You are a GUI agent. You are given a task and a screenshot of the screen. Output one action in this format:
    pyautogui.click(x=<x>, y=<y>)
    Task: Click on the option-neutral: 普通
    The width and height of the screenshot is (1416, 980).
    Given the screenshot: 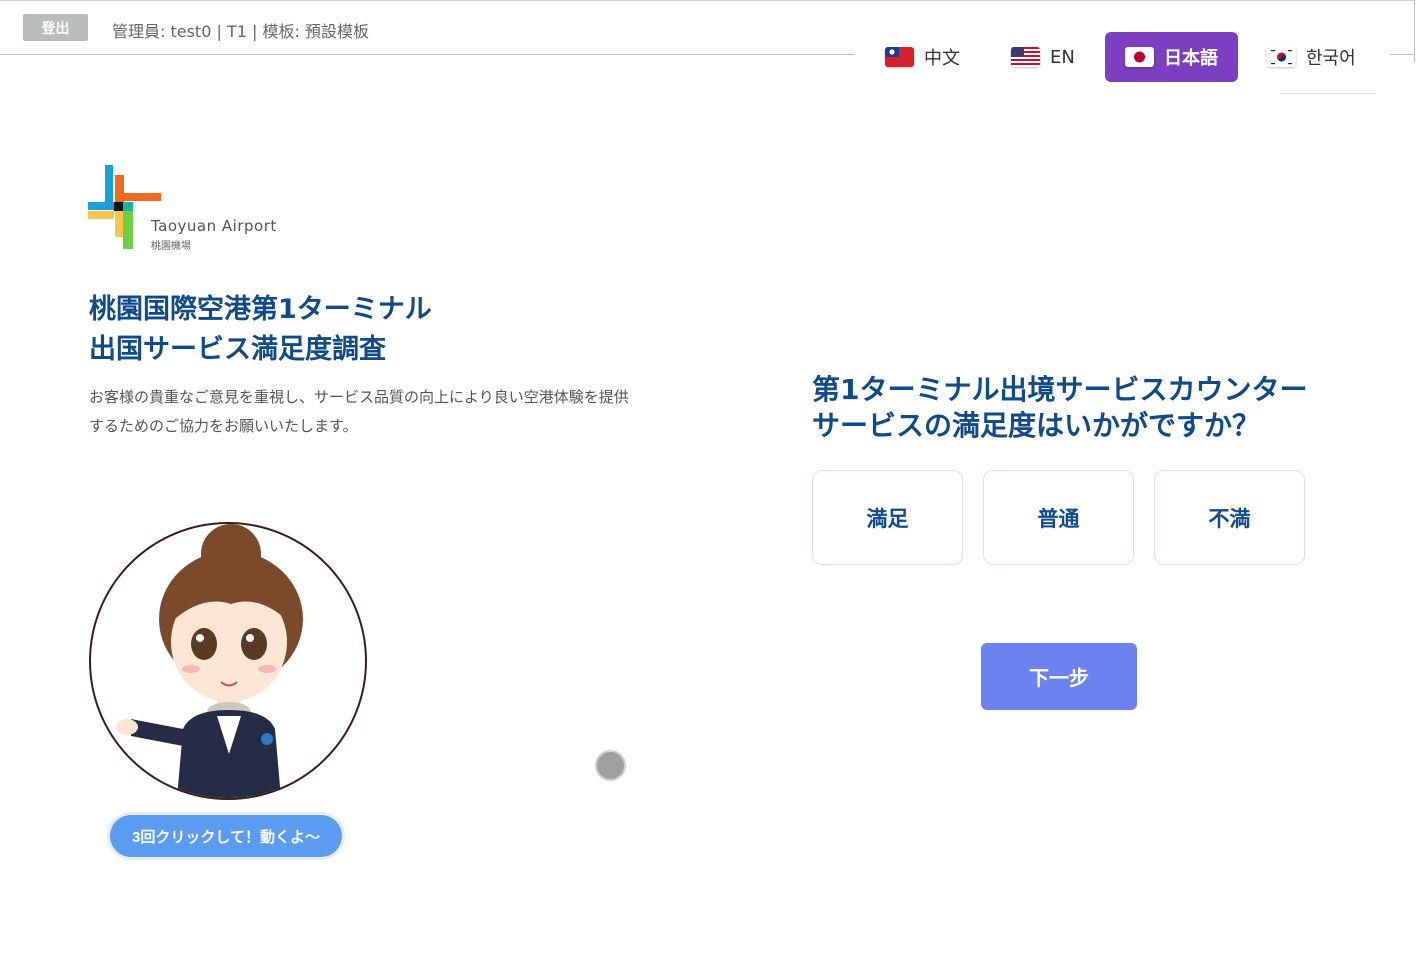 What is the action you would take?
    pyautogui.click(x=1058, y=517)
    